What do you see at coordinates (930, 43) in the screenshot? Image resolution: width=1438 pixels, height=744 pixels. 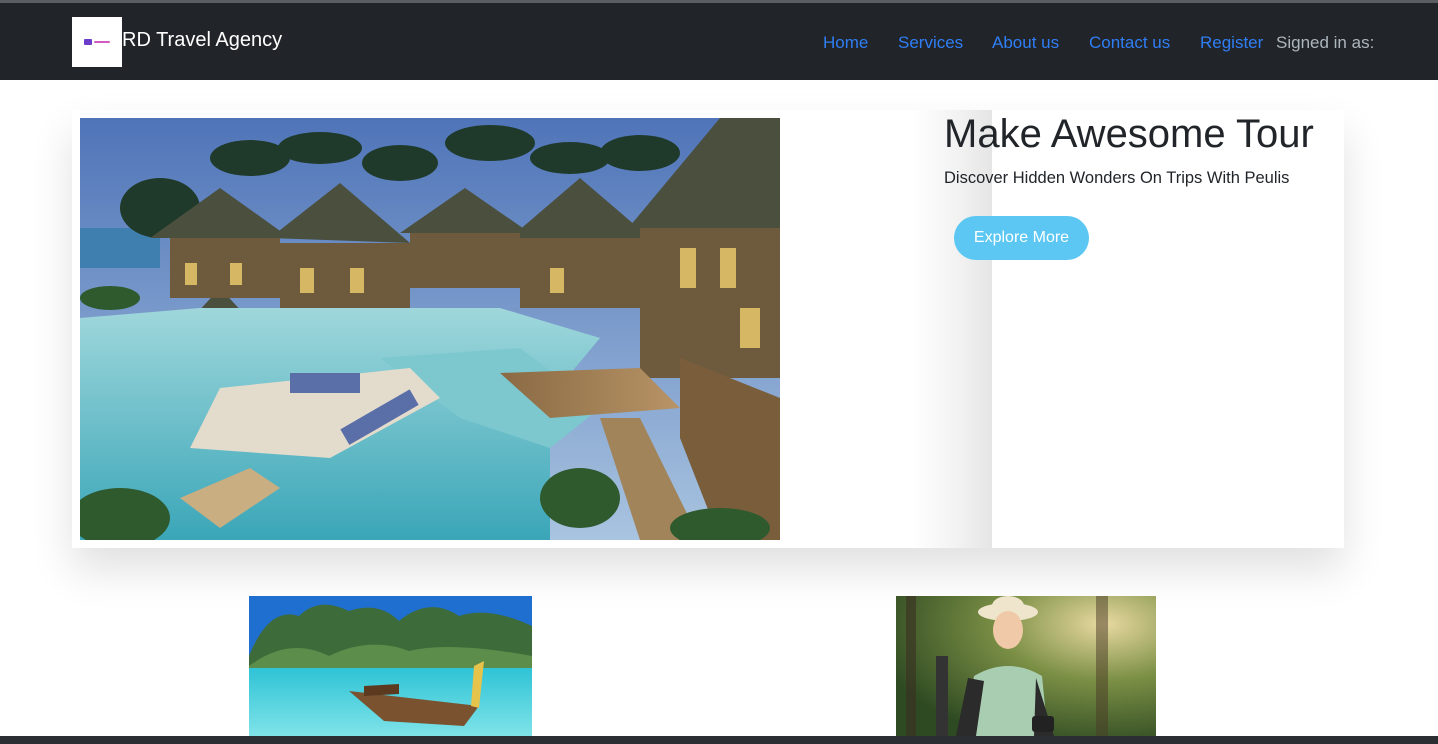 I see `nav-services-link: Services` at bounding box center [930, 43].